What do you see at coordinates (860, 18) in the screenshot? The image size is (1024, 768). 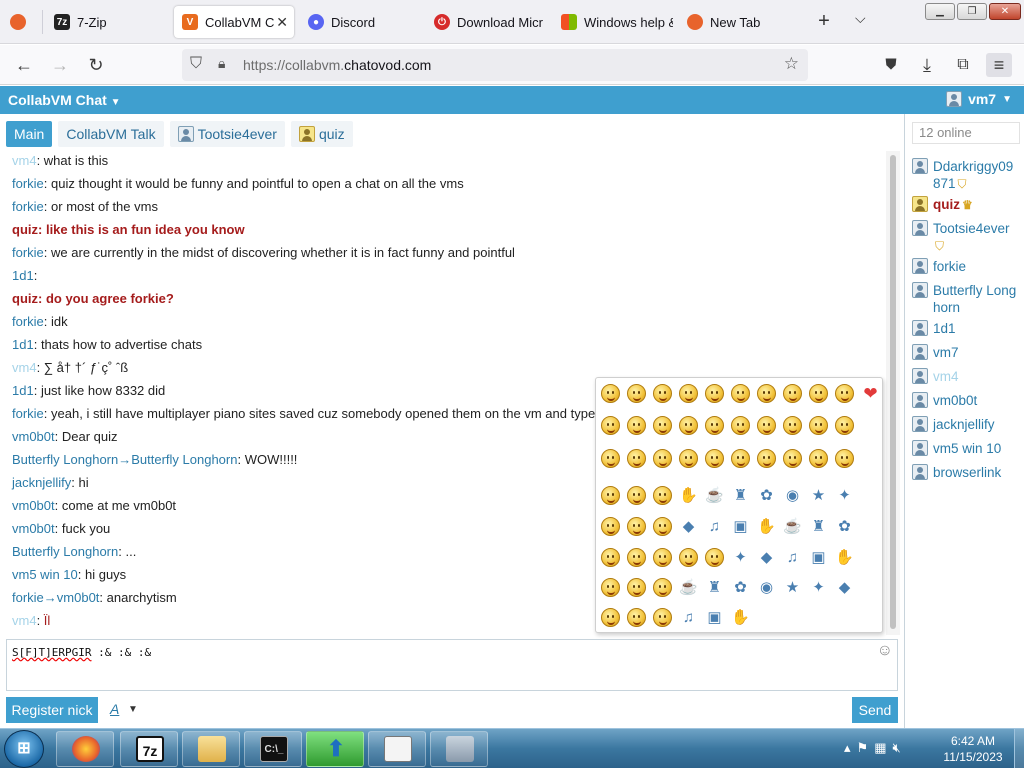 I see `list-all-tabs-chevron-icon: ⌵` at bounding box center [860, 18].